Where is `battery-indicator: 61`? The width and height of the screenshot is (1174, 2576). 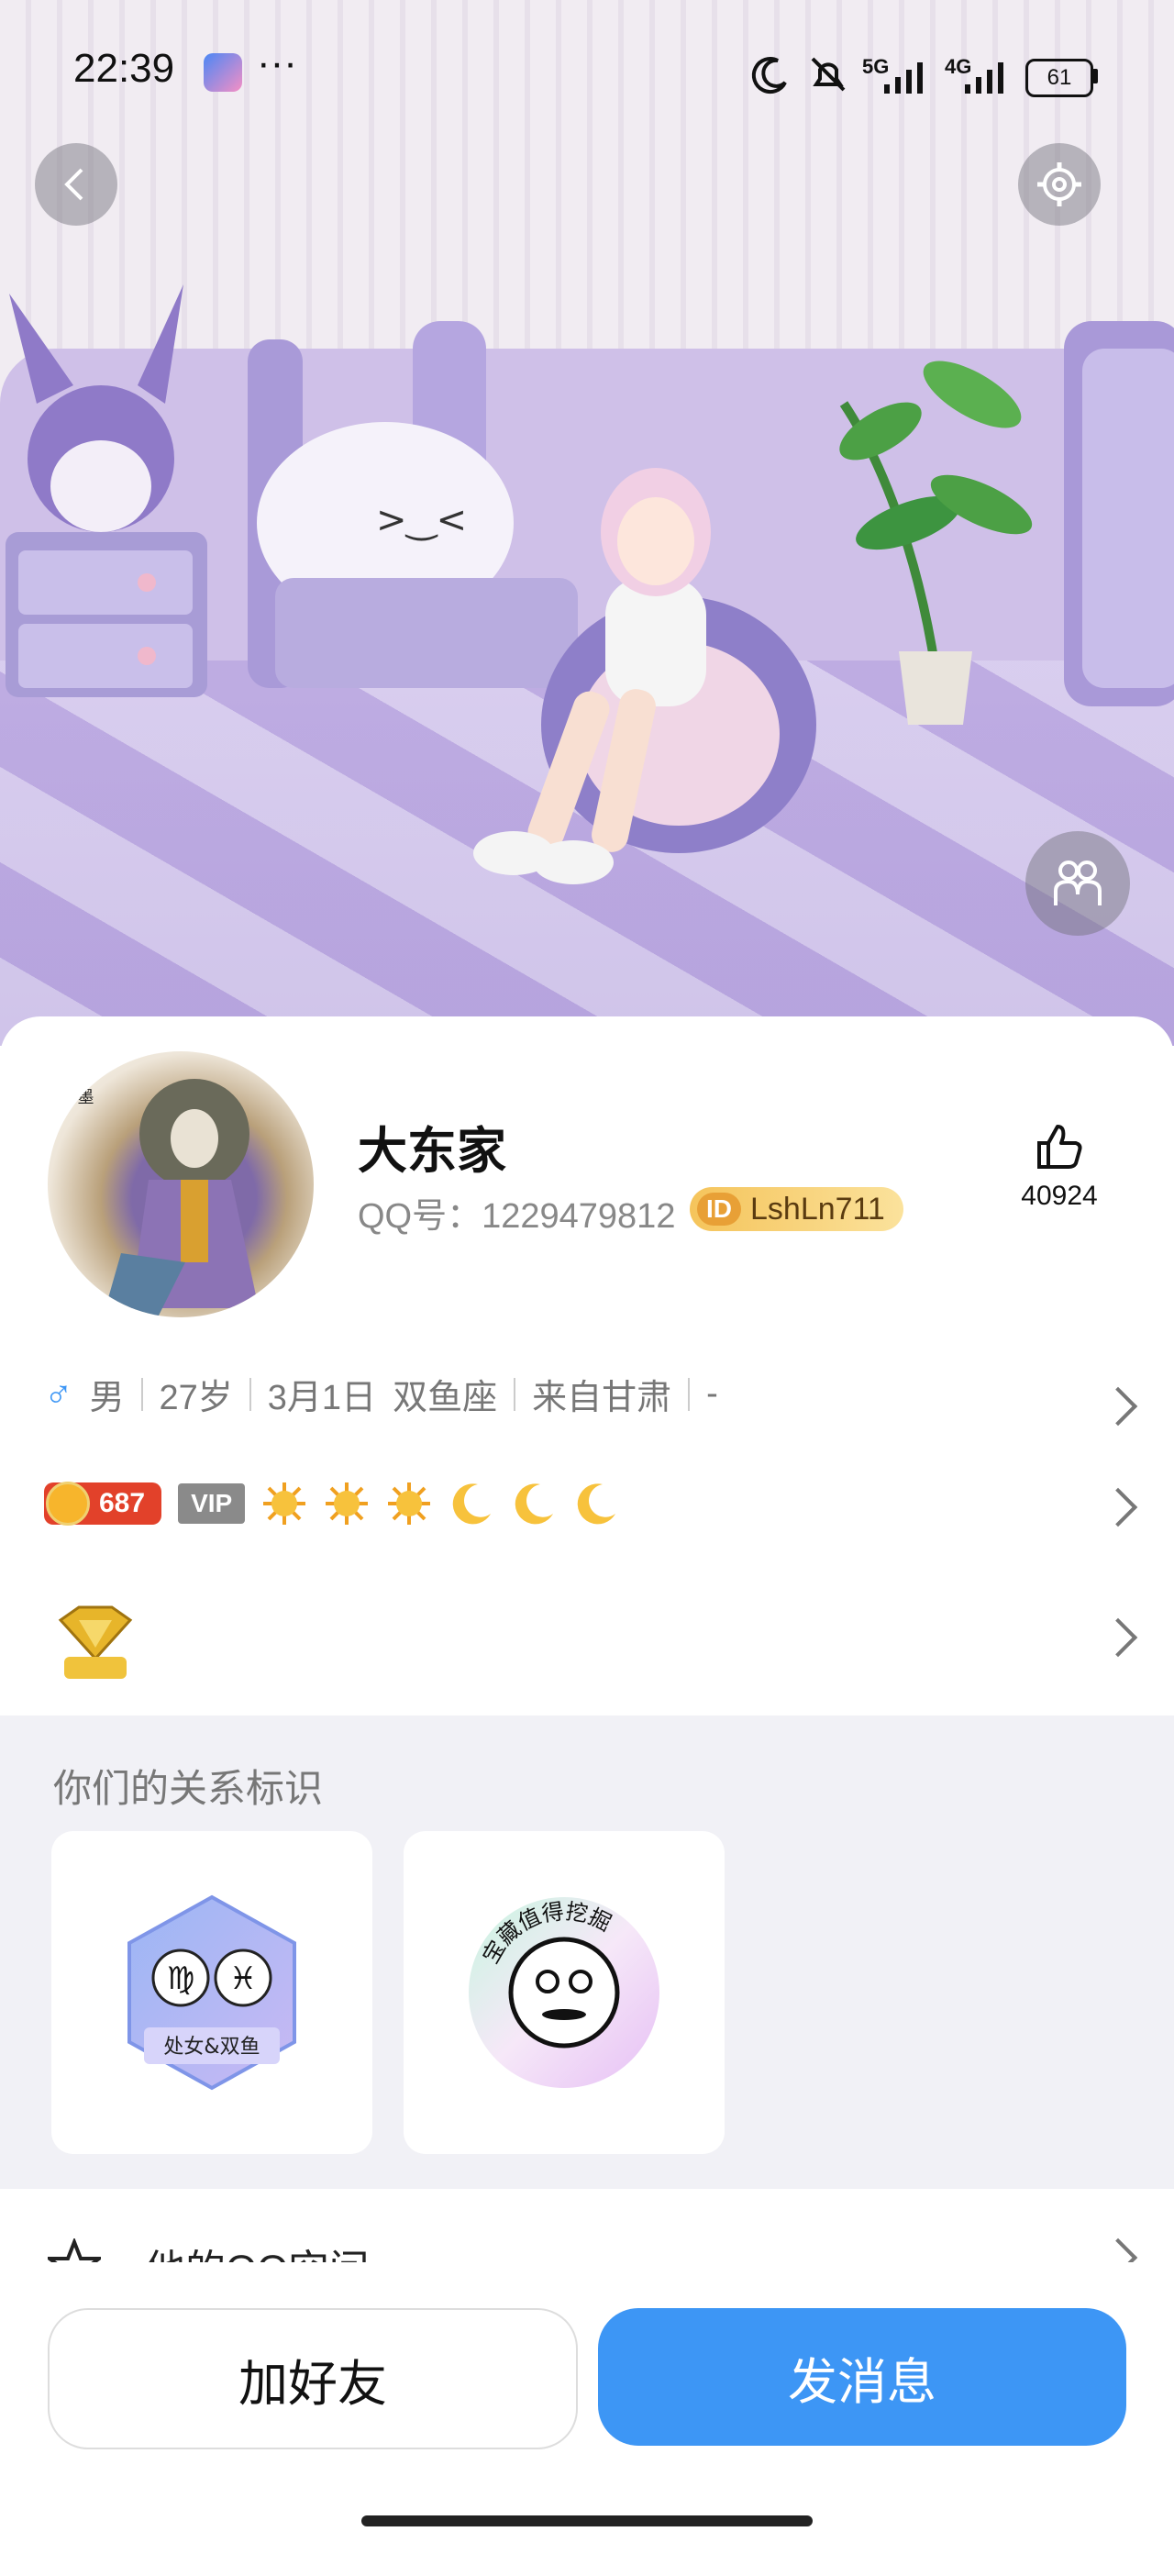
battery-indicator: 61 is located at coordinates (1059, 78).